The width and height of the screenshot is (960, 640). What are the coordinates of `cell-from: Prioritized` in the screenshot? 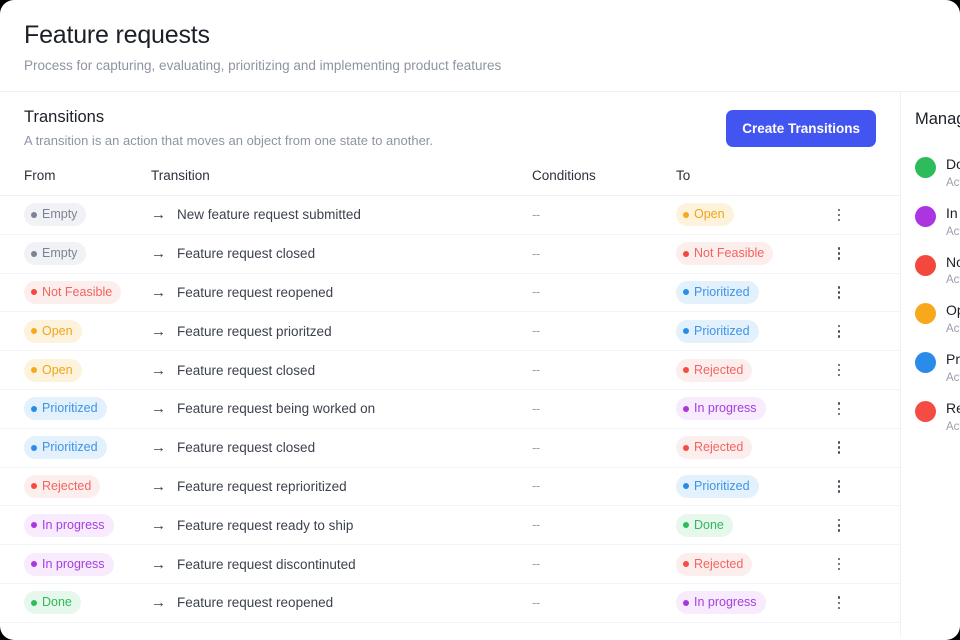 It's located at (75, 448).